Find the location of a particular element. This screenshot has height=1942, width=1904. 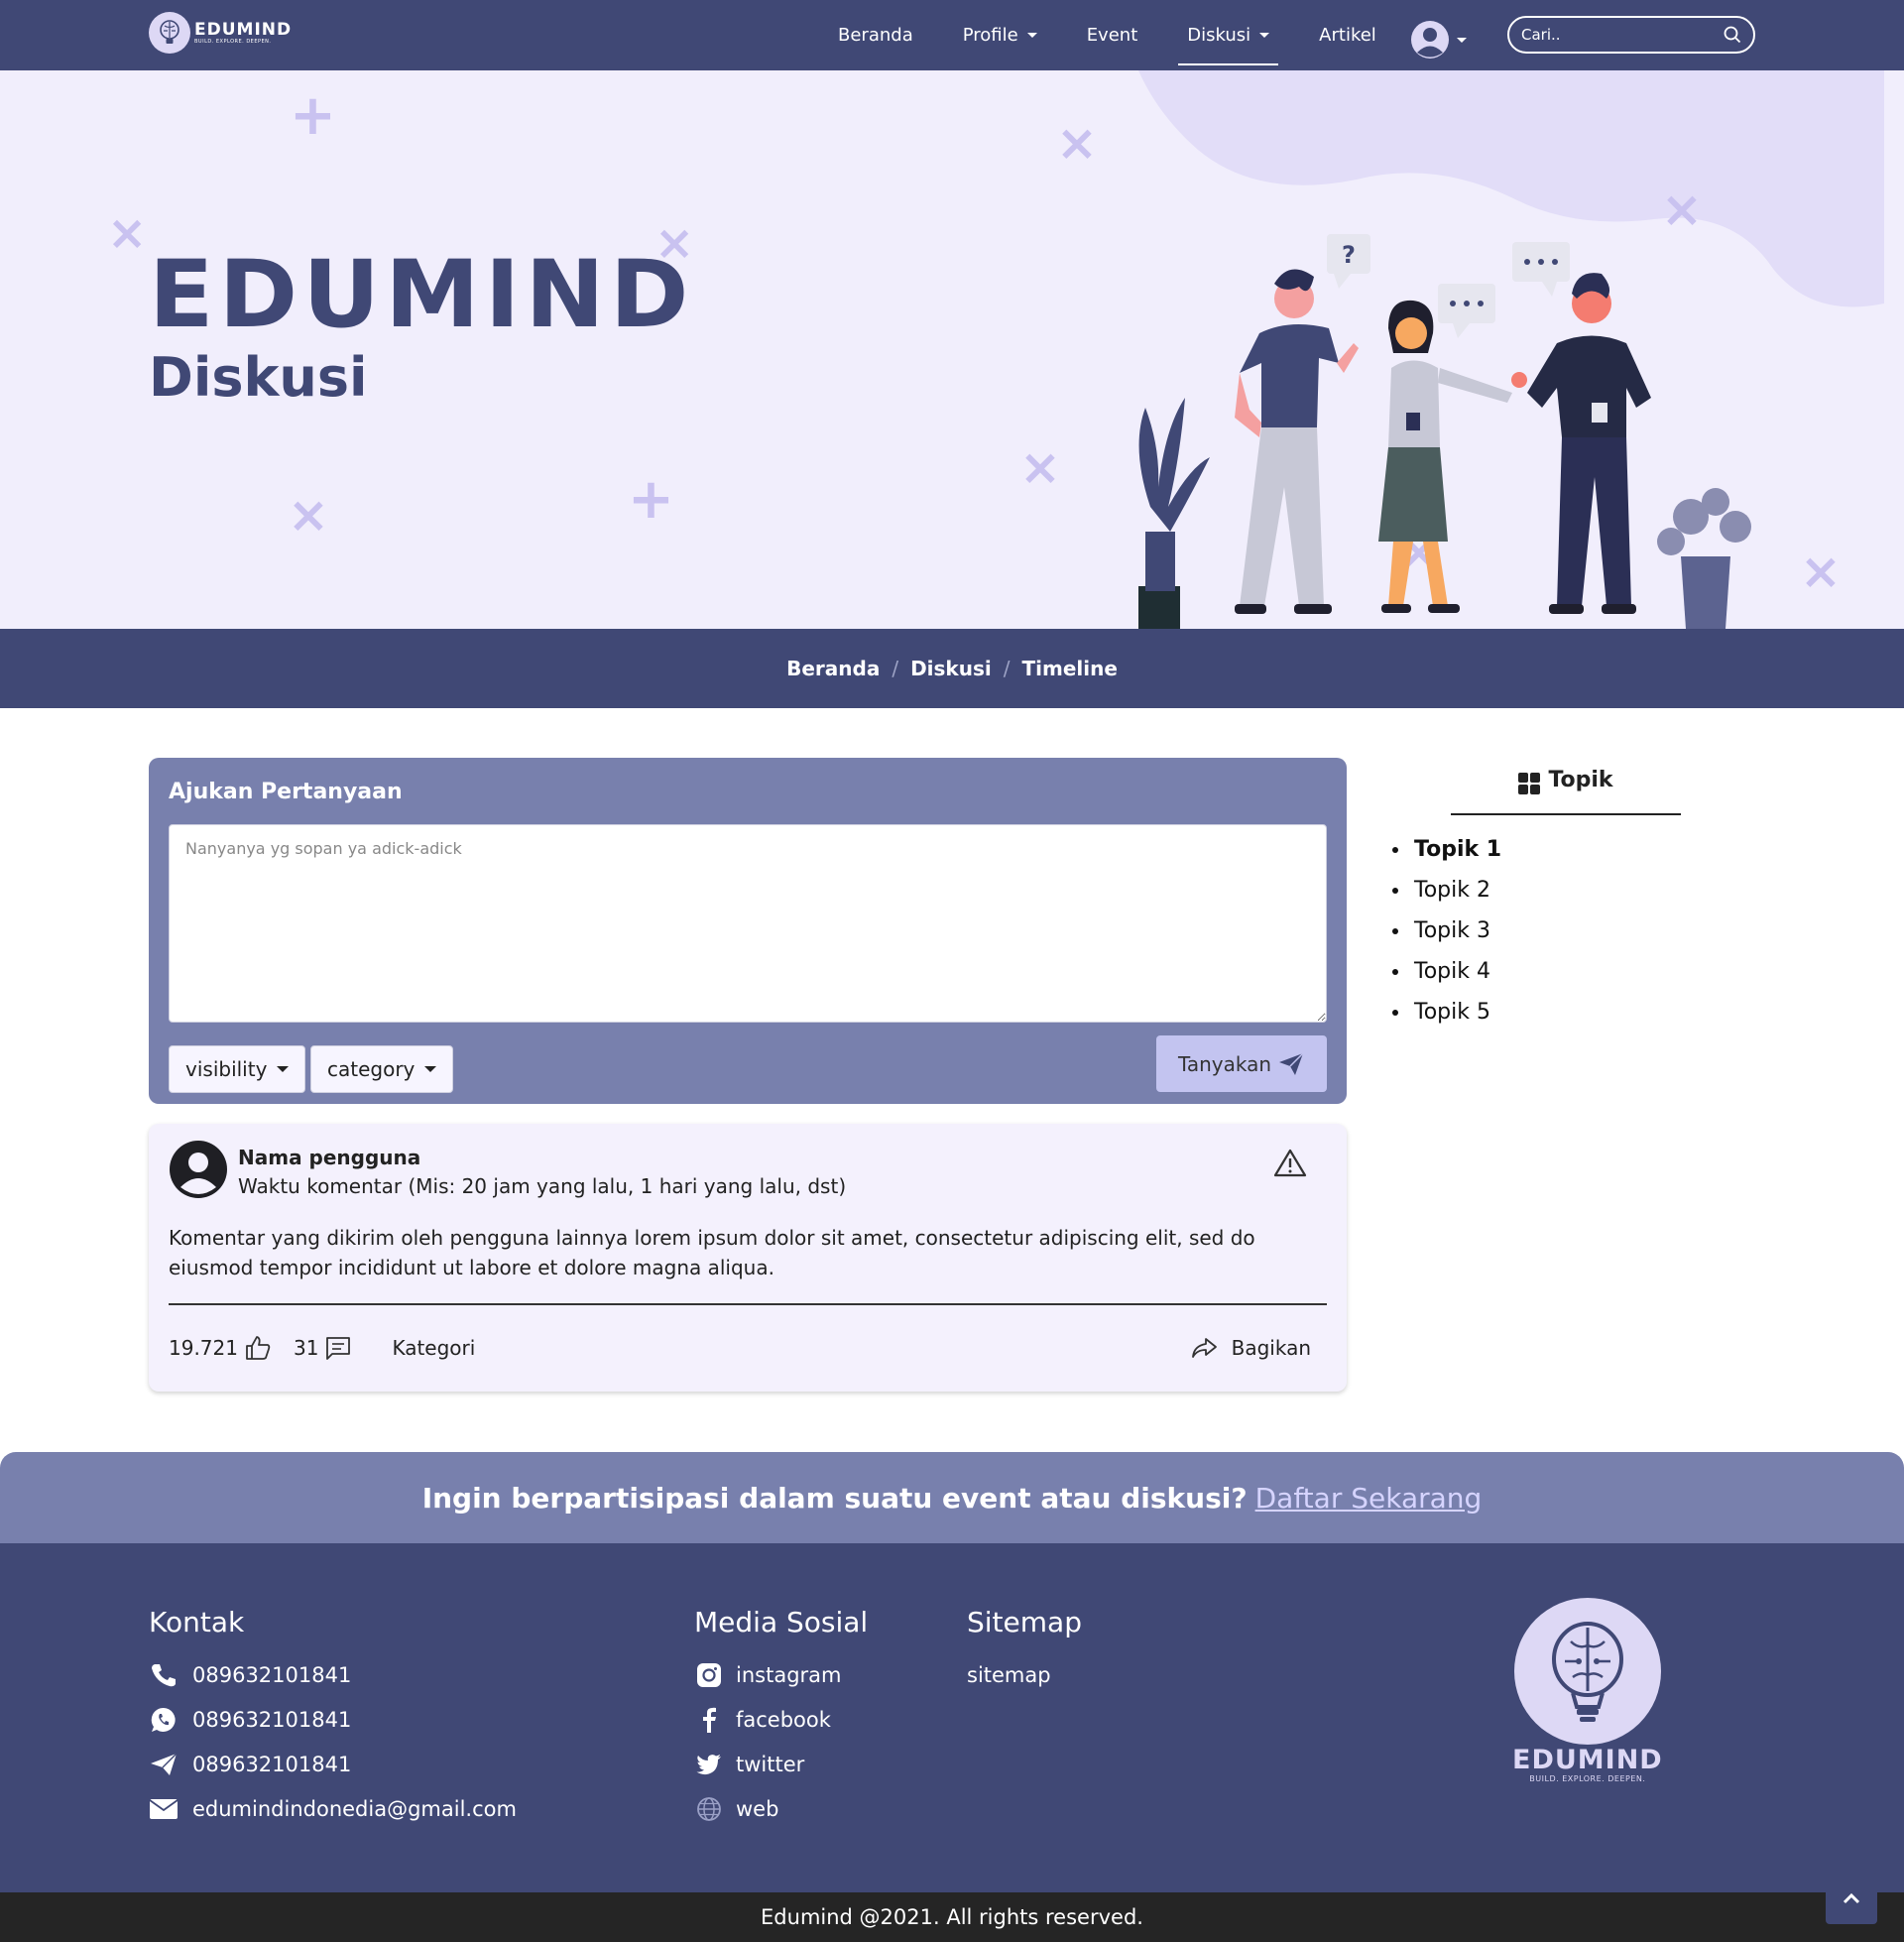

visibility-label: visibility is located at coordinates (226, 1069).